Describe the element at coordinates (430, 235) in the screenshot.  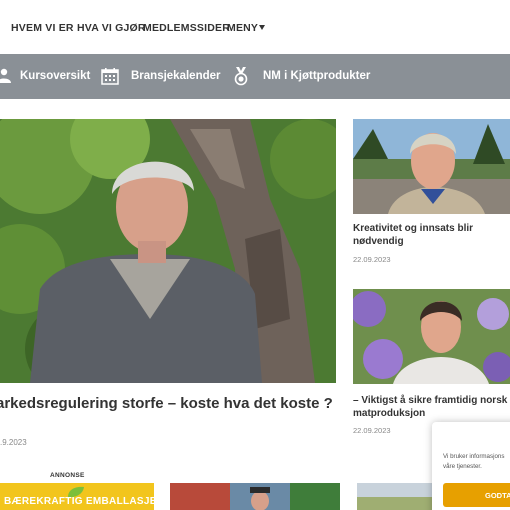
I see `side-article-title: Kreativitet og innsats blir nødvendig` at that location.